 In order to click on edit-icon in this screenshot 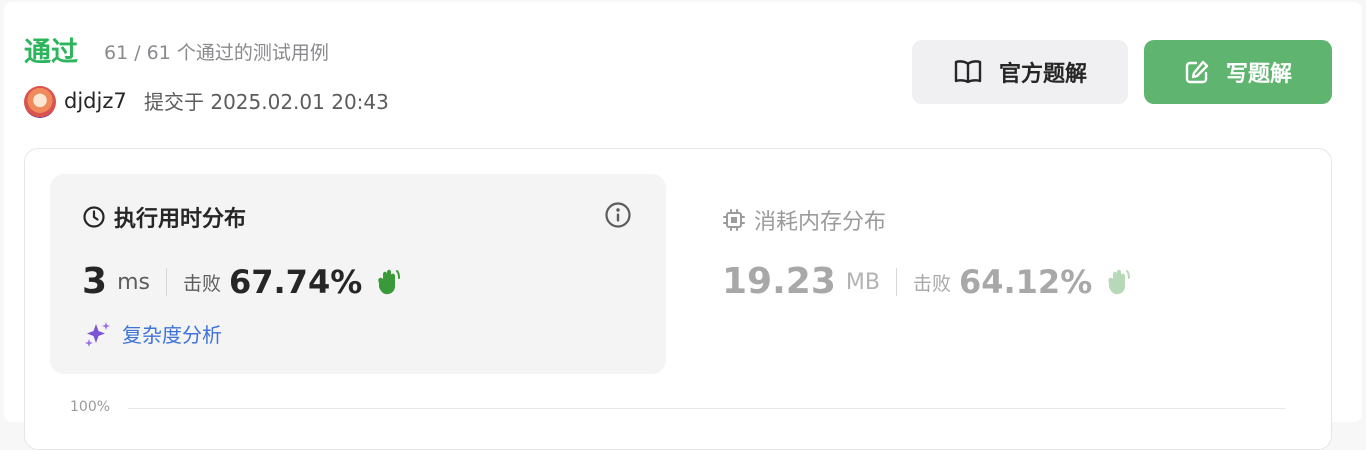, I will do `click(1197, 72)`.